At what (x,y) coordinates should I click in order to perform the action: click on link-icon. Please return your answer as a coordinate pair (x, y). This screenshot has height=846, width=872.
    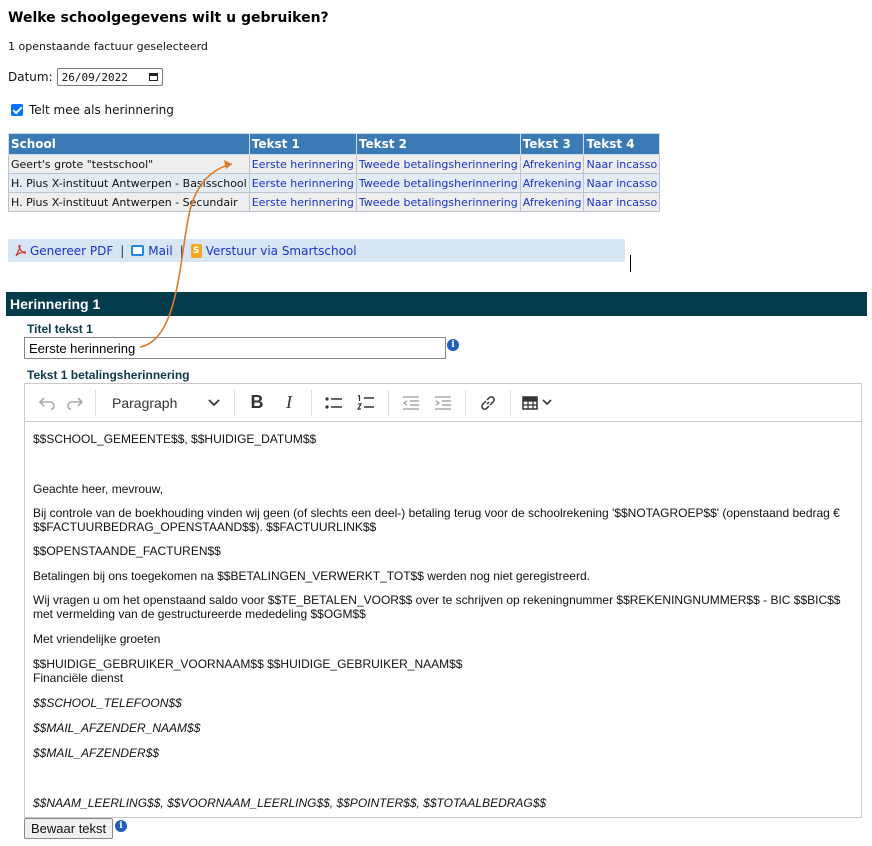
    Looking at the image, I should click on (488, 403).